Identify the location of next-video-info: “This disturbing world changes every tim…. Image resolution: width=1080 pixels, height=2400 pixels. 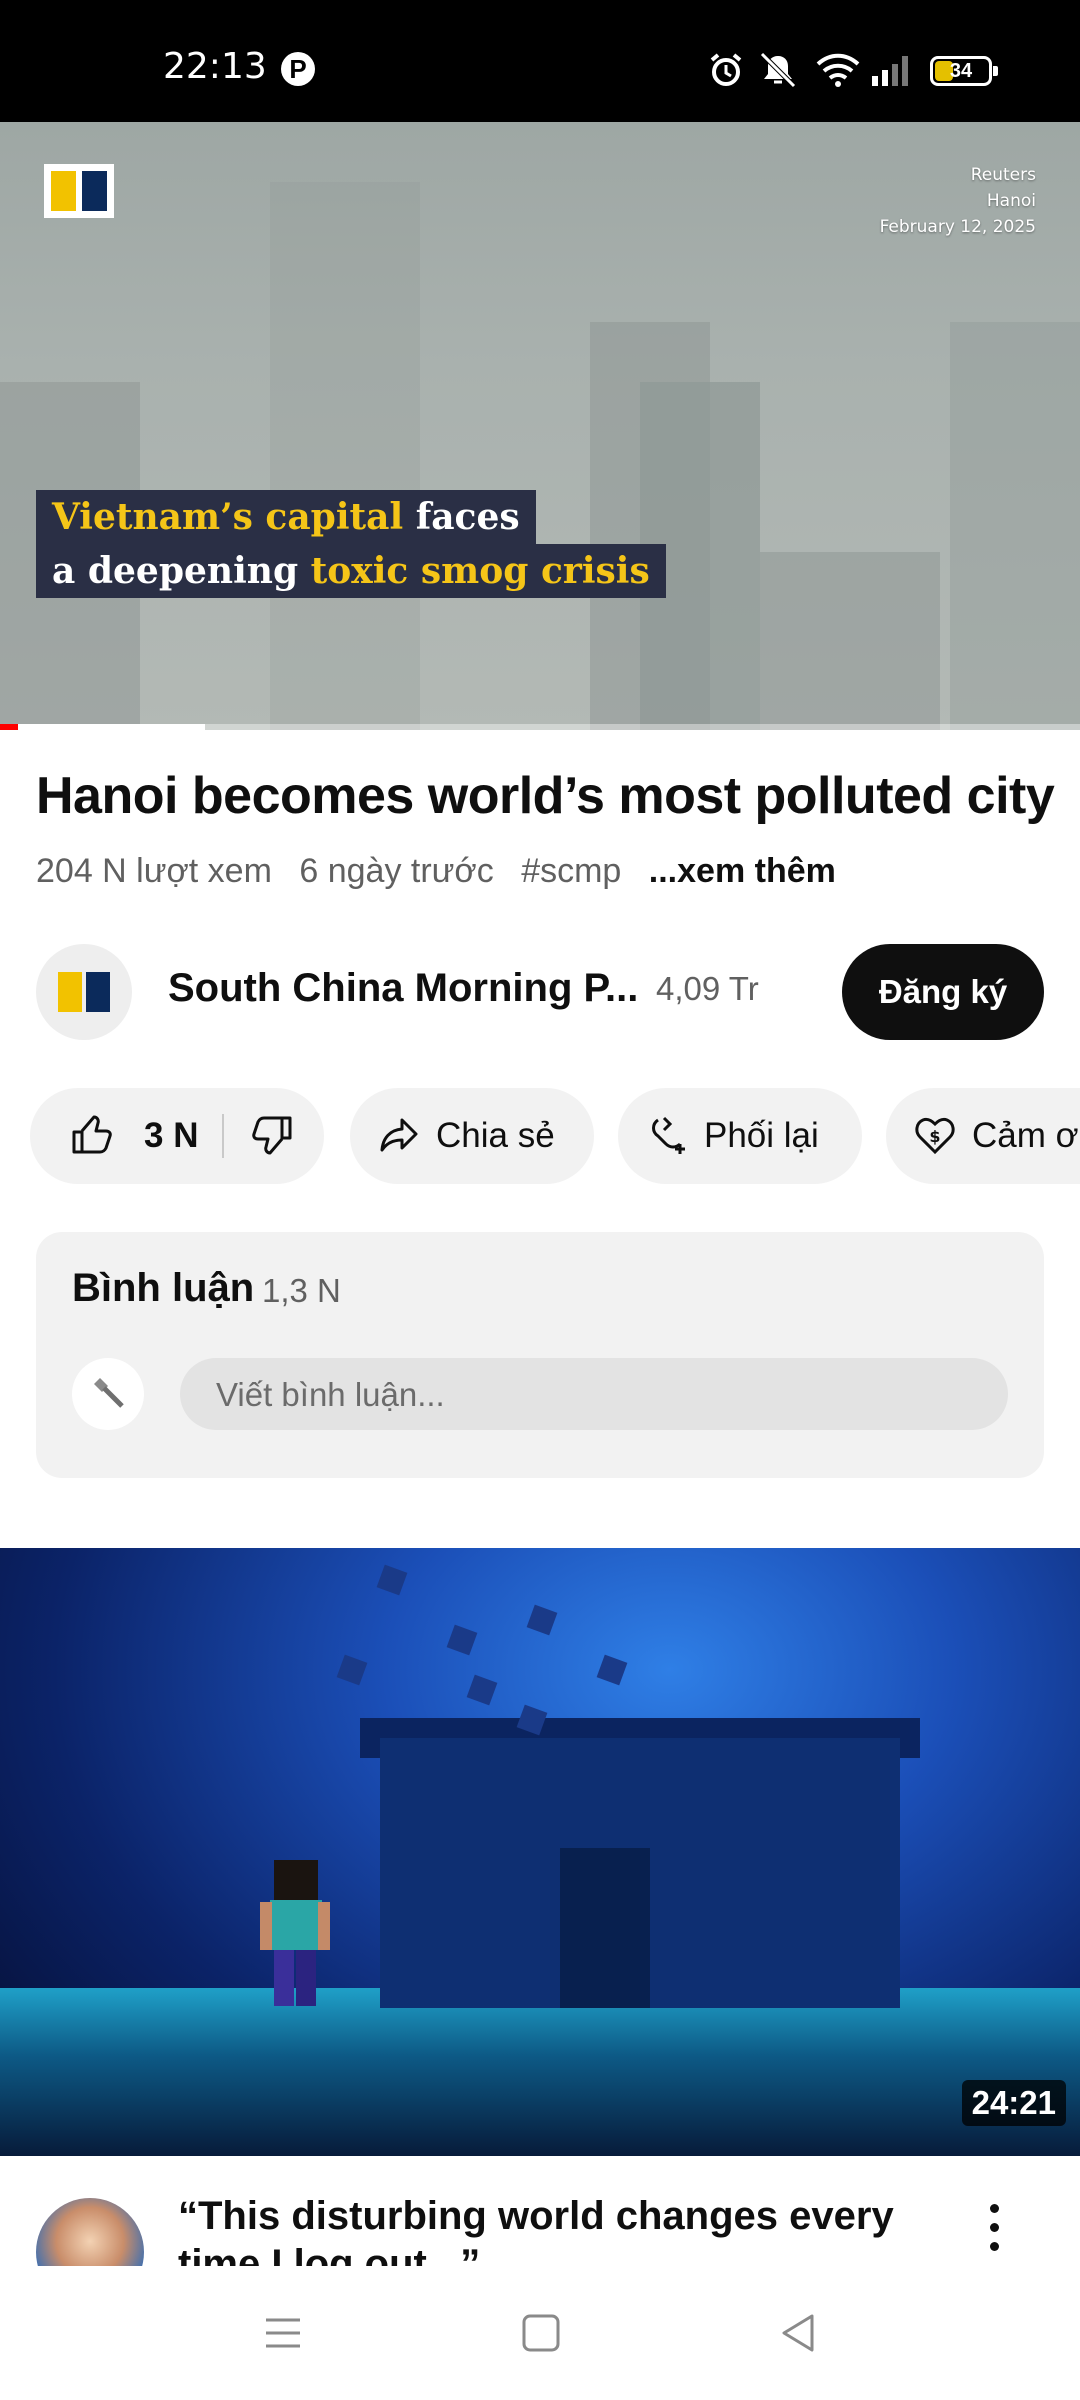
(540, 2211).